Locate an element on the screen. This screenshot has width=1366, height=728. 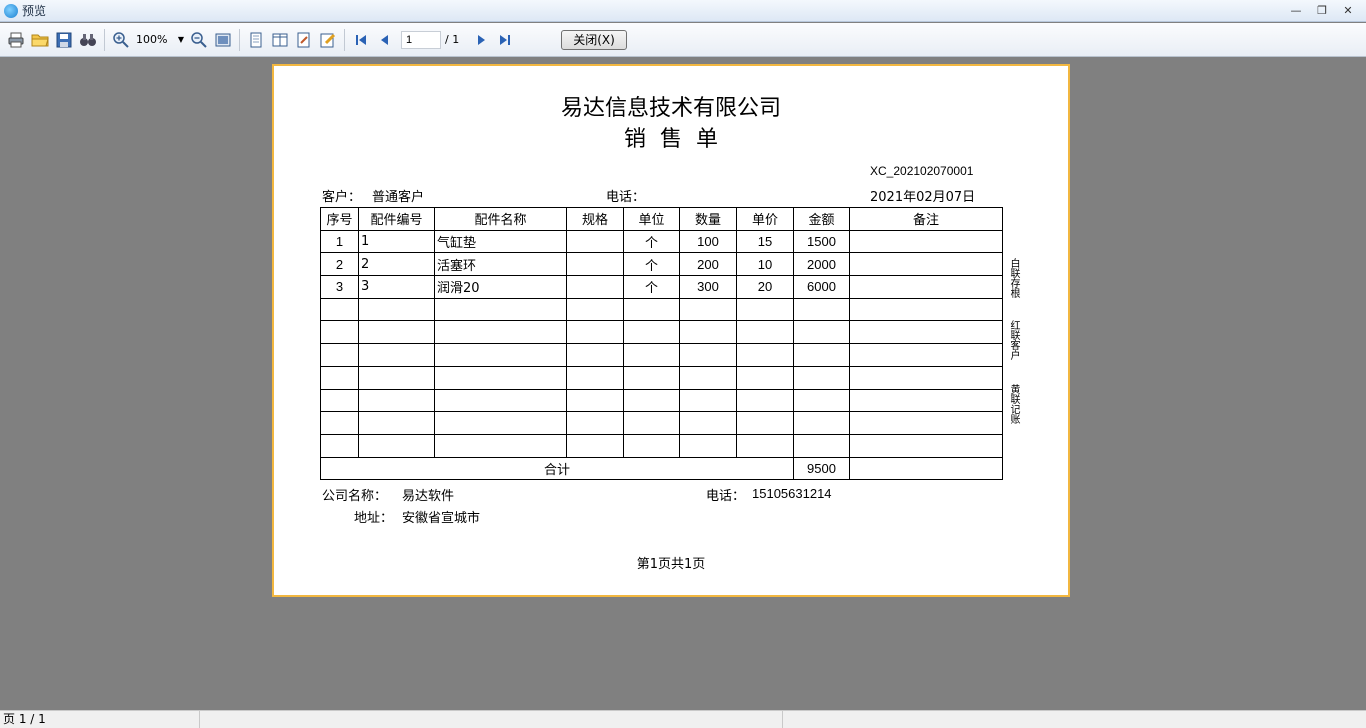
zoom-in-icon is located at coordinates (121, 40).